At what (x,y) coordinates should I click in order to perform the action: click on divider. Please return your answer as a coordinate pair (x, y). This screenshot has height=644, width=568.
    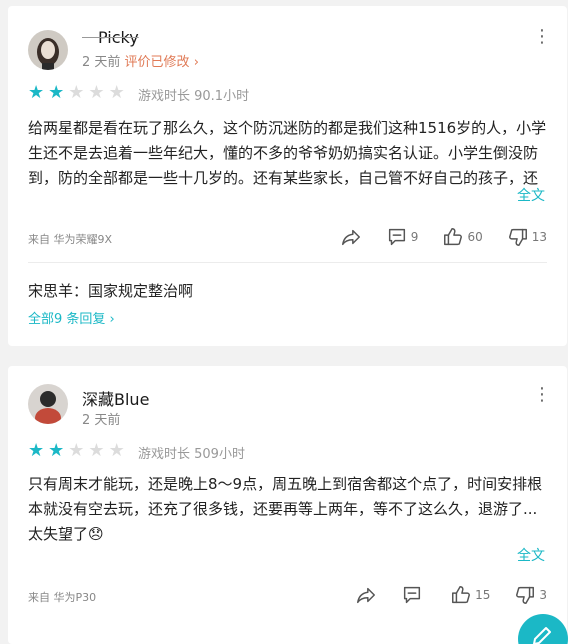
    Looking at the image, I should click on (287, 262).